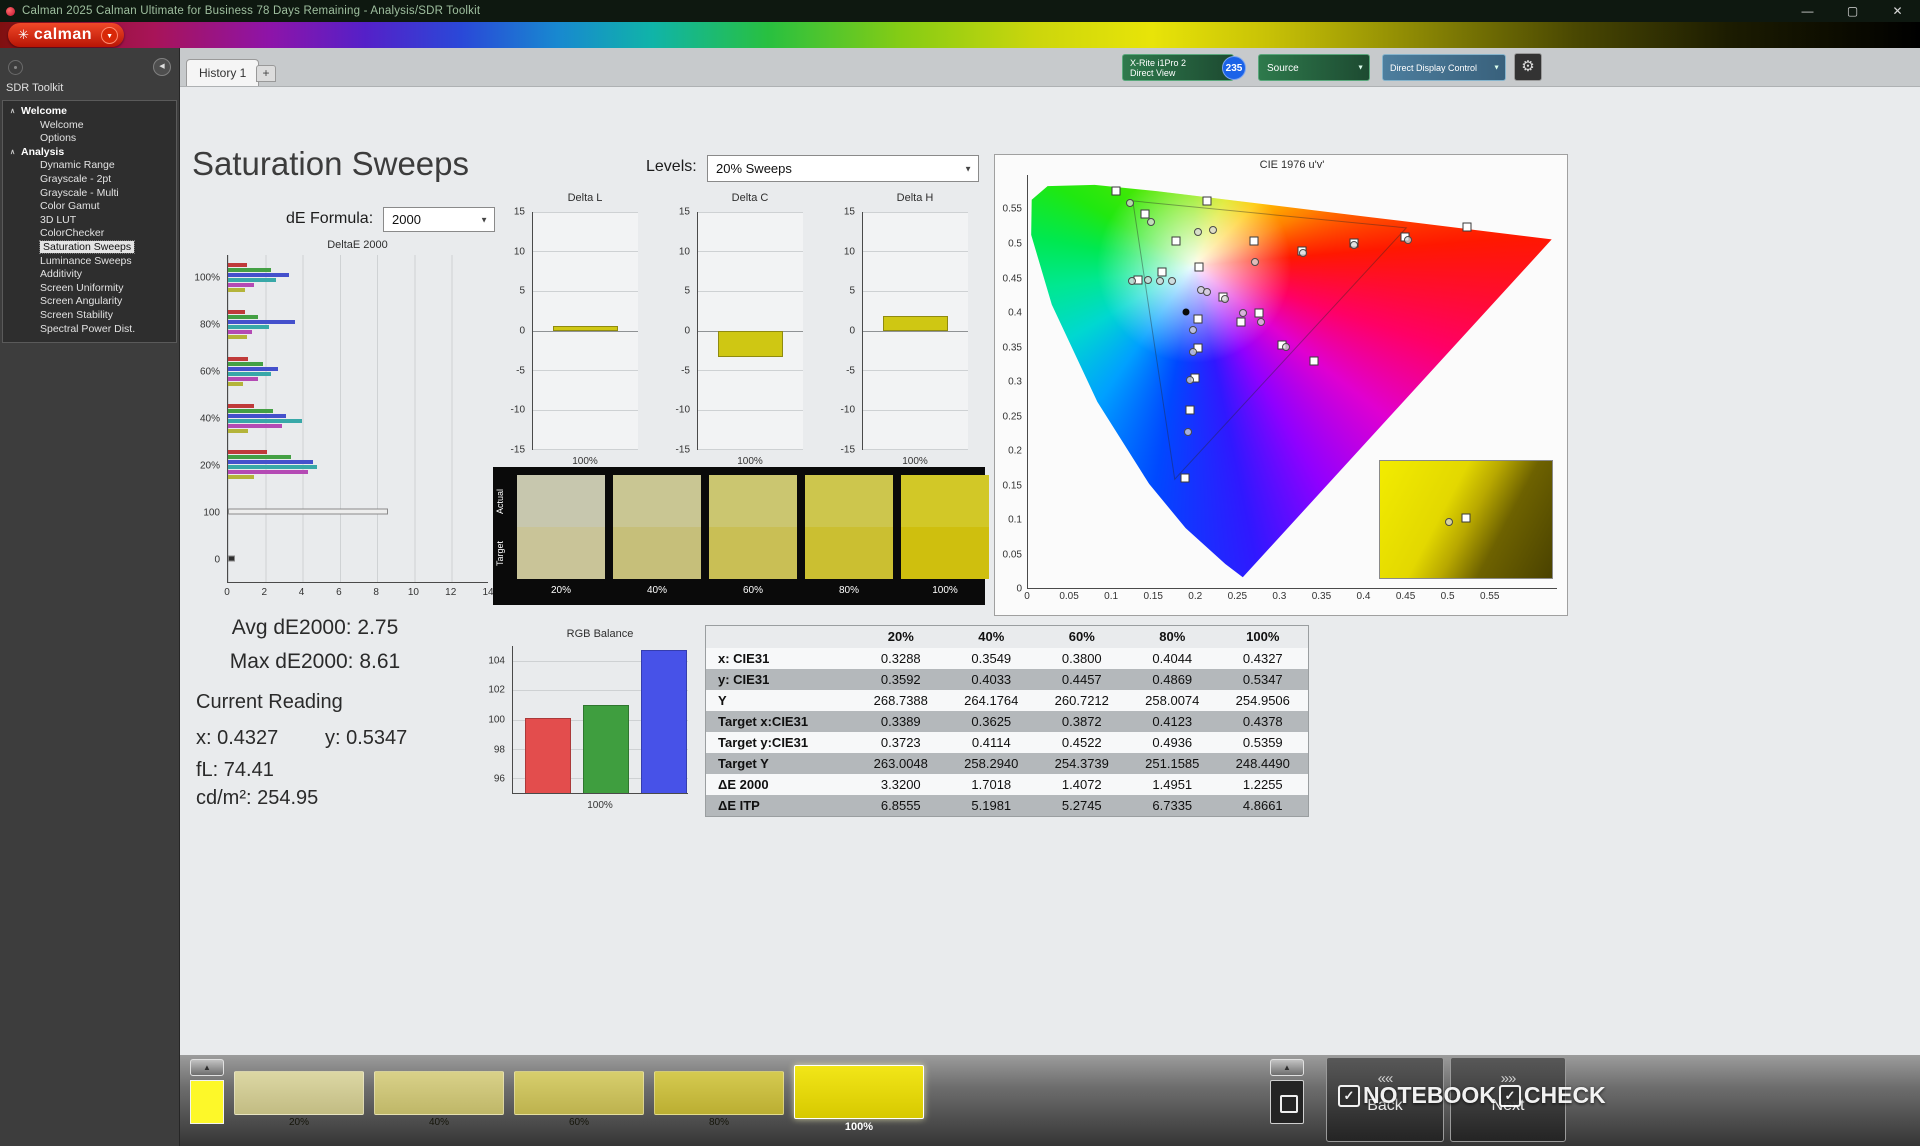 This screenshot has width=1920, height=1146. What do you see at coordinates (264, 592) in the screenshot?
I see `deltae-x-tick-label: 2` at bounding box center [264, 592].